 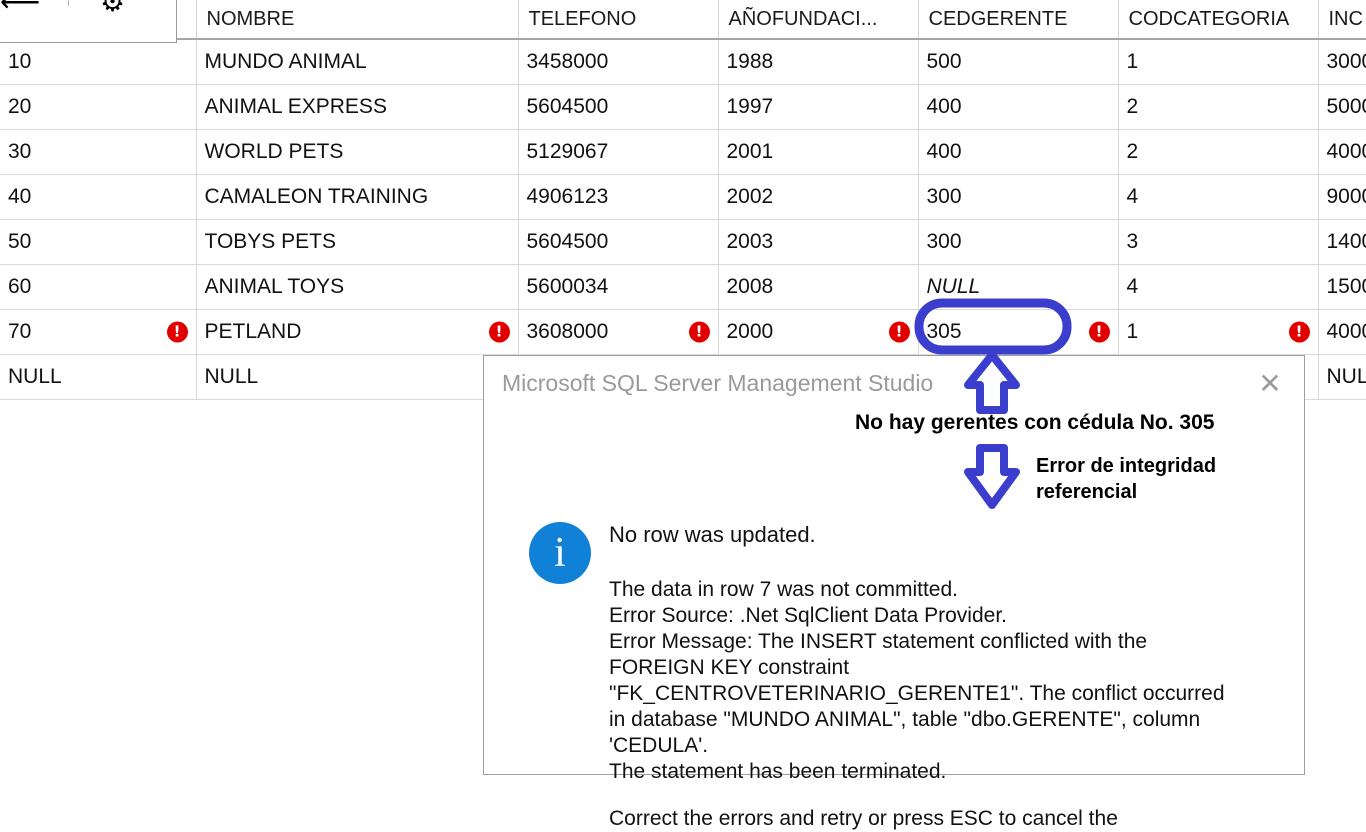 What do you see at coordinates (98, 332) in the screenshot?
I see `cell-codigo: 70!` at bounding box center [98, 332].